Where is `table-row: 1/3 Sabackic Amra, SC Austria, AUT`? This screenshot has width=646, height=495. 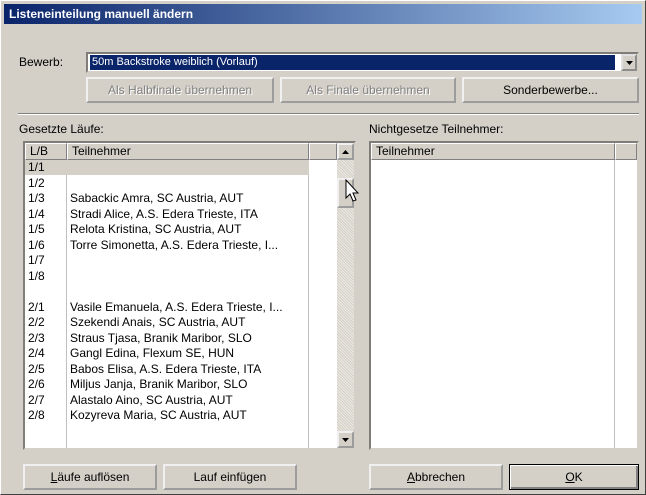 table-row: 1/3 Sabackic Amra, SC Austria, AUT is located at coordinates (167, 198).